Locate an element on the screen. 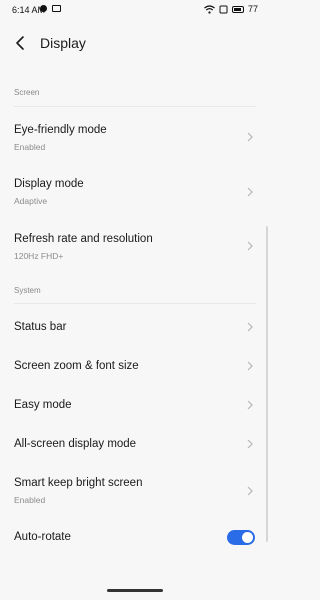 The image size is (320, 600). battery-icon is located at coordinates (237, 9).